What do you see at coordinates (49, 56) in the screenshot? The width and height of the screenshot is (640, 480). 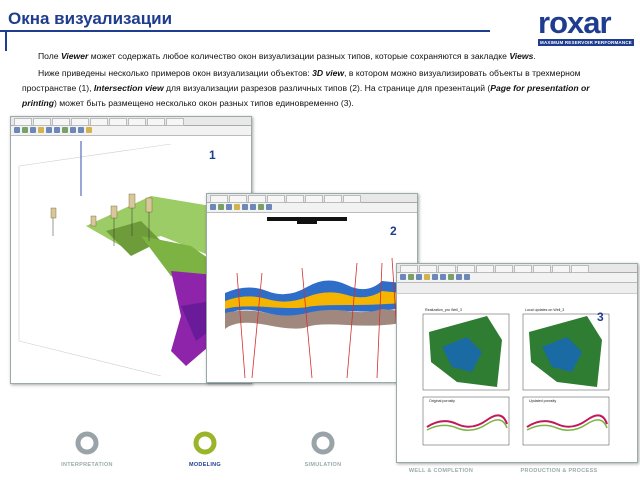 I see `text-run: Поле` at bounding box center [49, 56].